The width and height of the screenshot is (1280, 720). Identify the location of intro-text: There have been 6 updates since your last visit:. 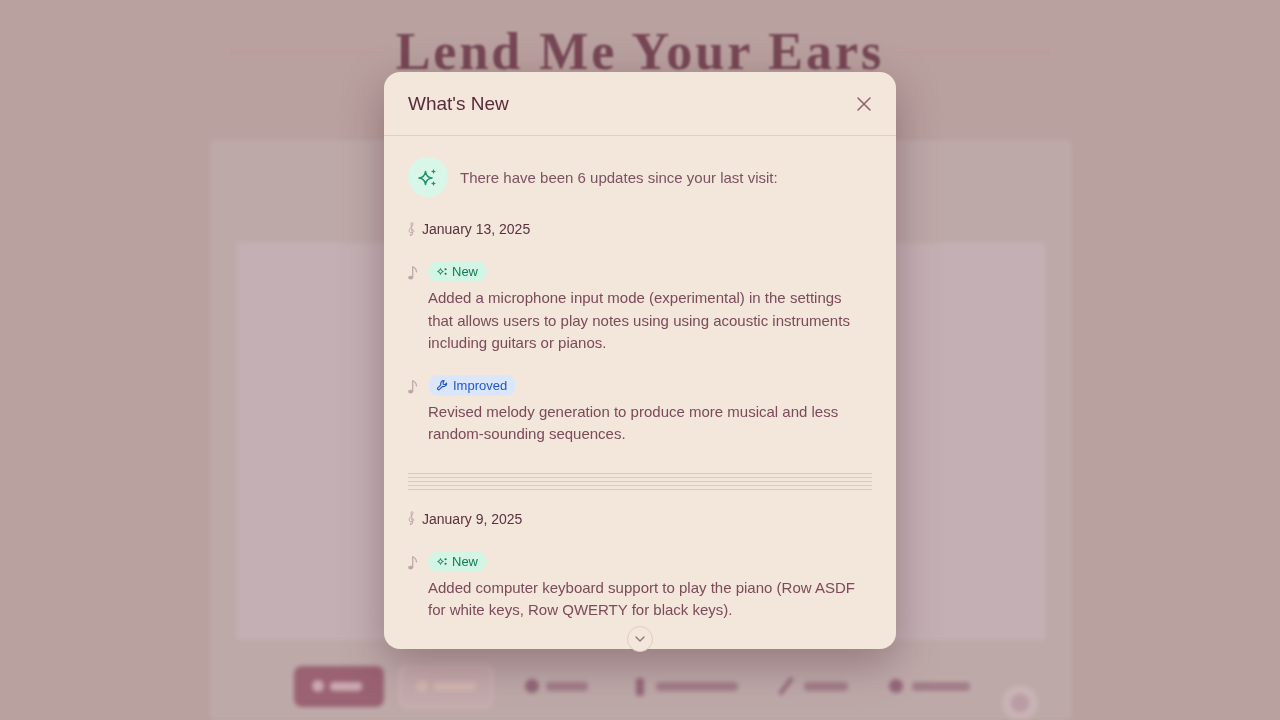
(619, 177).